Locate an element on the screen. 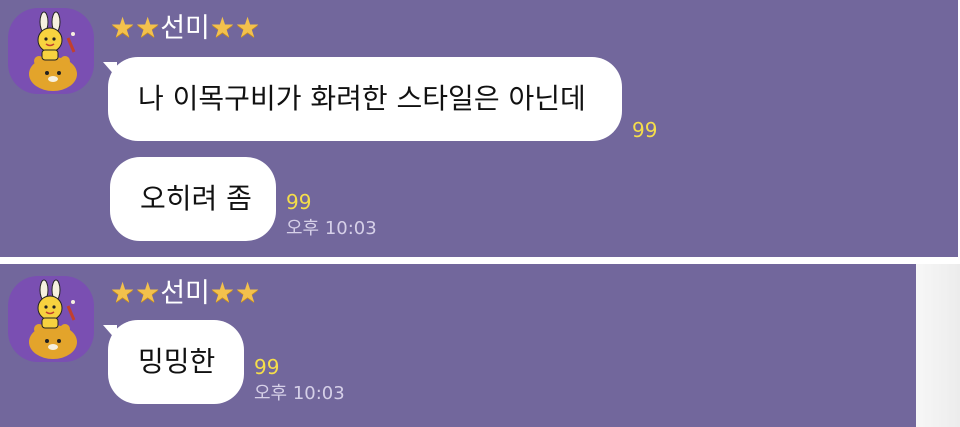 This screenshot has height=427, width=960. message-text: 밍밍한 is located at coordinates (177, 361).